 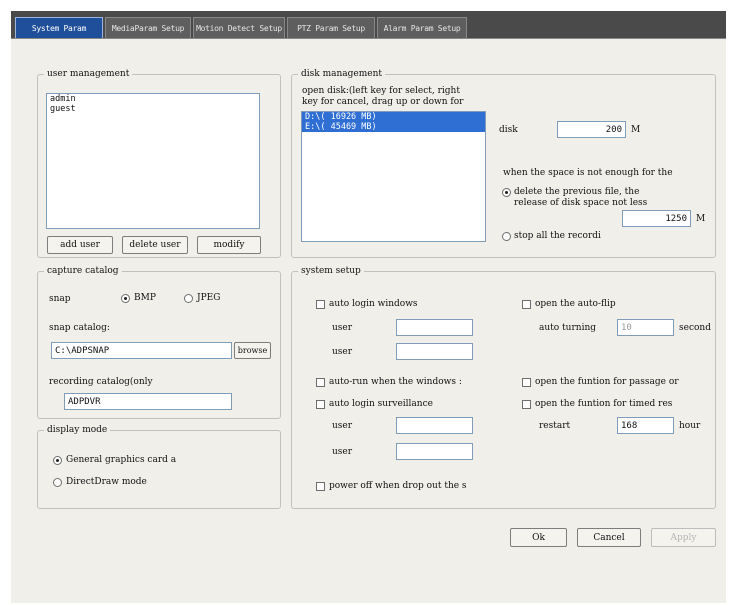 What do you see at coordinates (342, 328) in the screenshot?
I see `windows-user-label: user` at bounding box center [342, 328].